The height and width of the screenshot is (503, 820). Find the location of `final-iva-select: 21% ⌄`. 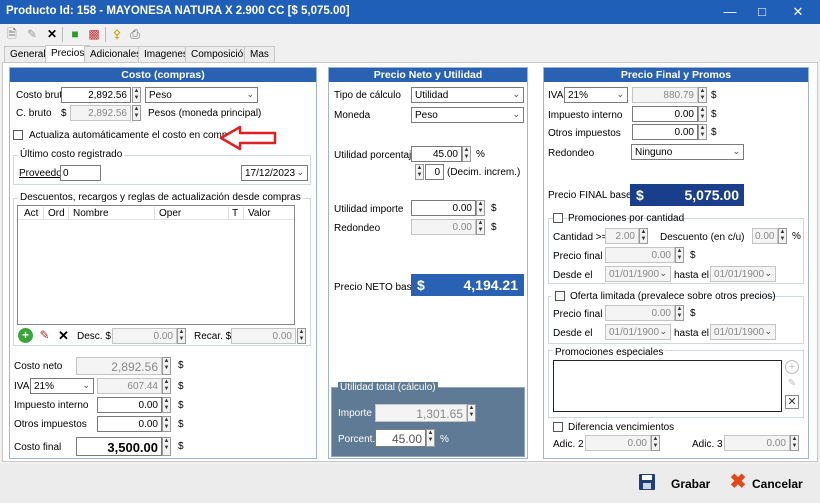

final-iva-select: 21% ⌄ is located at coordinates (596, 95).